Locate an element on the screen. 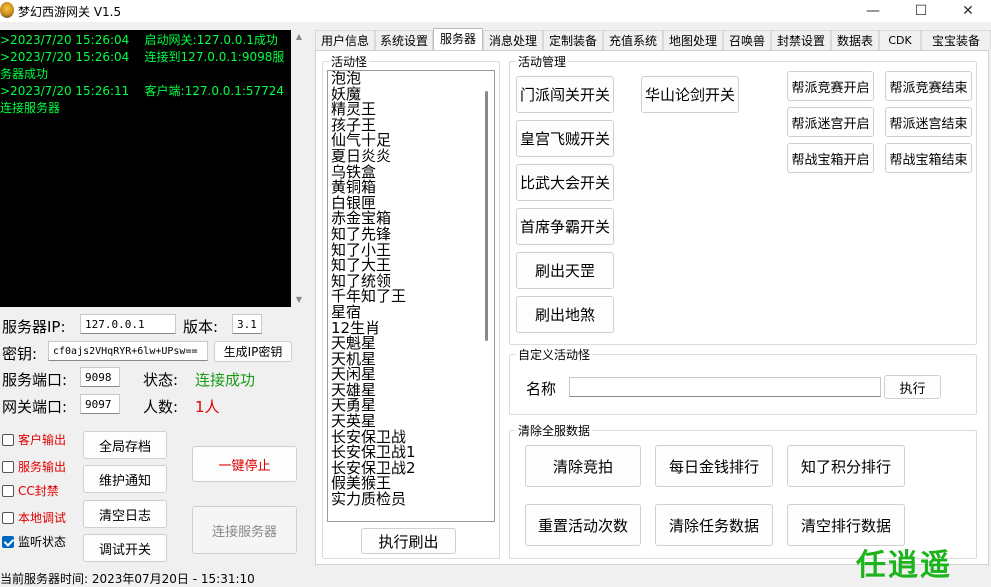 The width and height of the screenshot is (991, 587). save-all-button: 全局存档 is located at coordinates (125, 445).